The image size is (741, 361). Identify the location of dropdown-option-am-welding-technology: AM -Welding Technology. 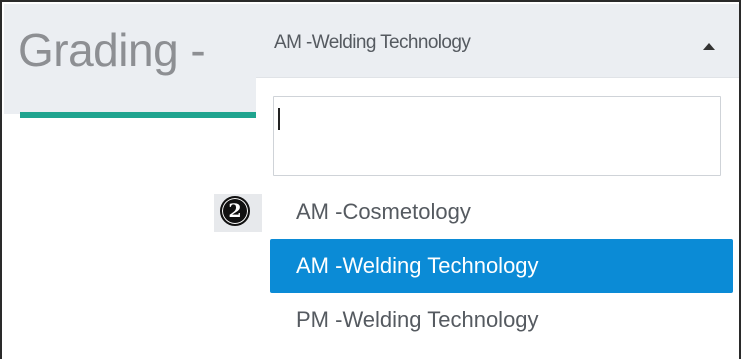
(501, 266).